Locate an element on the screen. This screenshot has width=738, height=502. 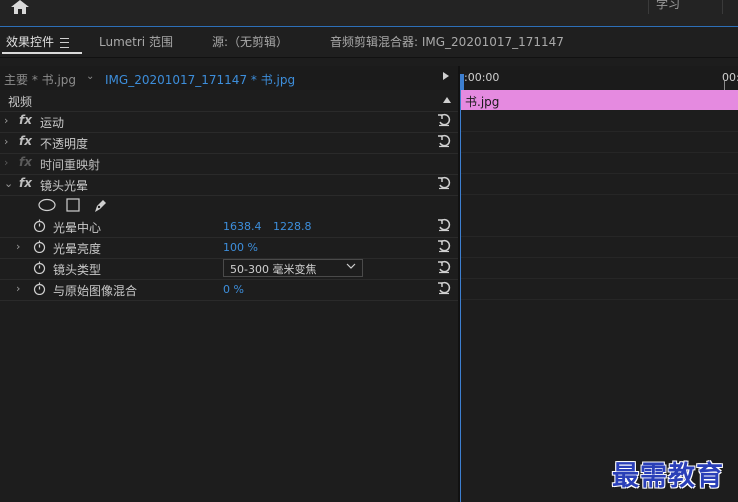
rectangle-mask-icon is located at coordinates (73, 205).